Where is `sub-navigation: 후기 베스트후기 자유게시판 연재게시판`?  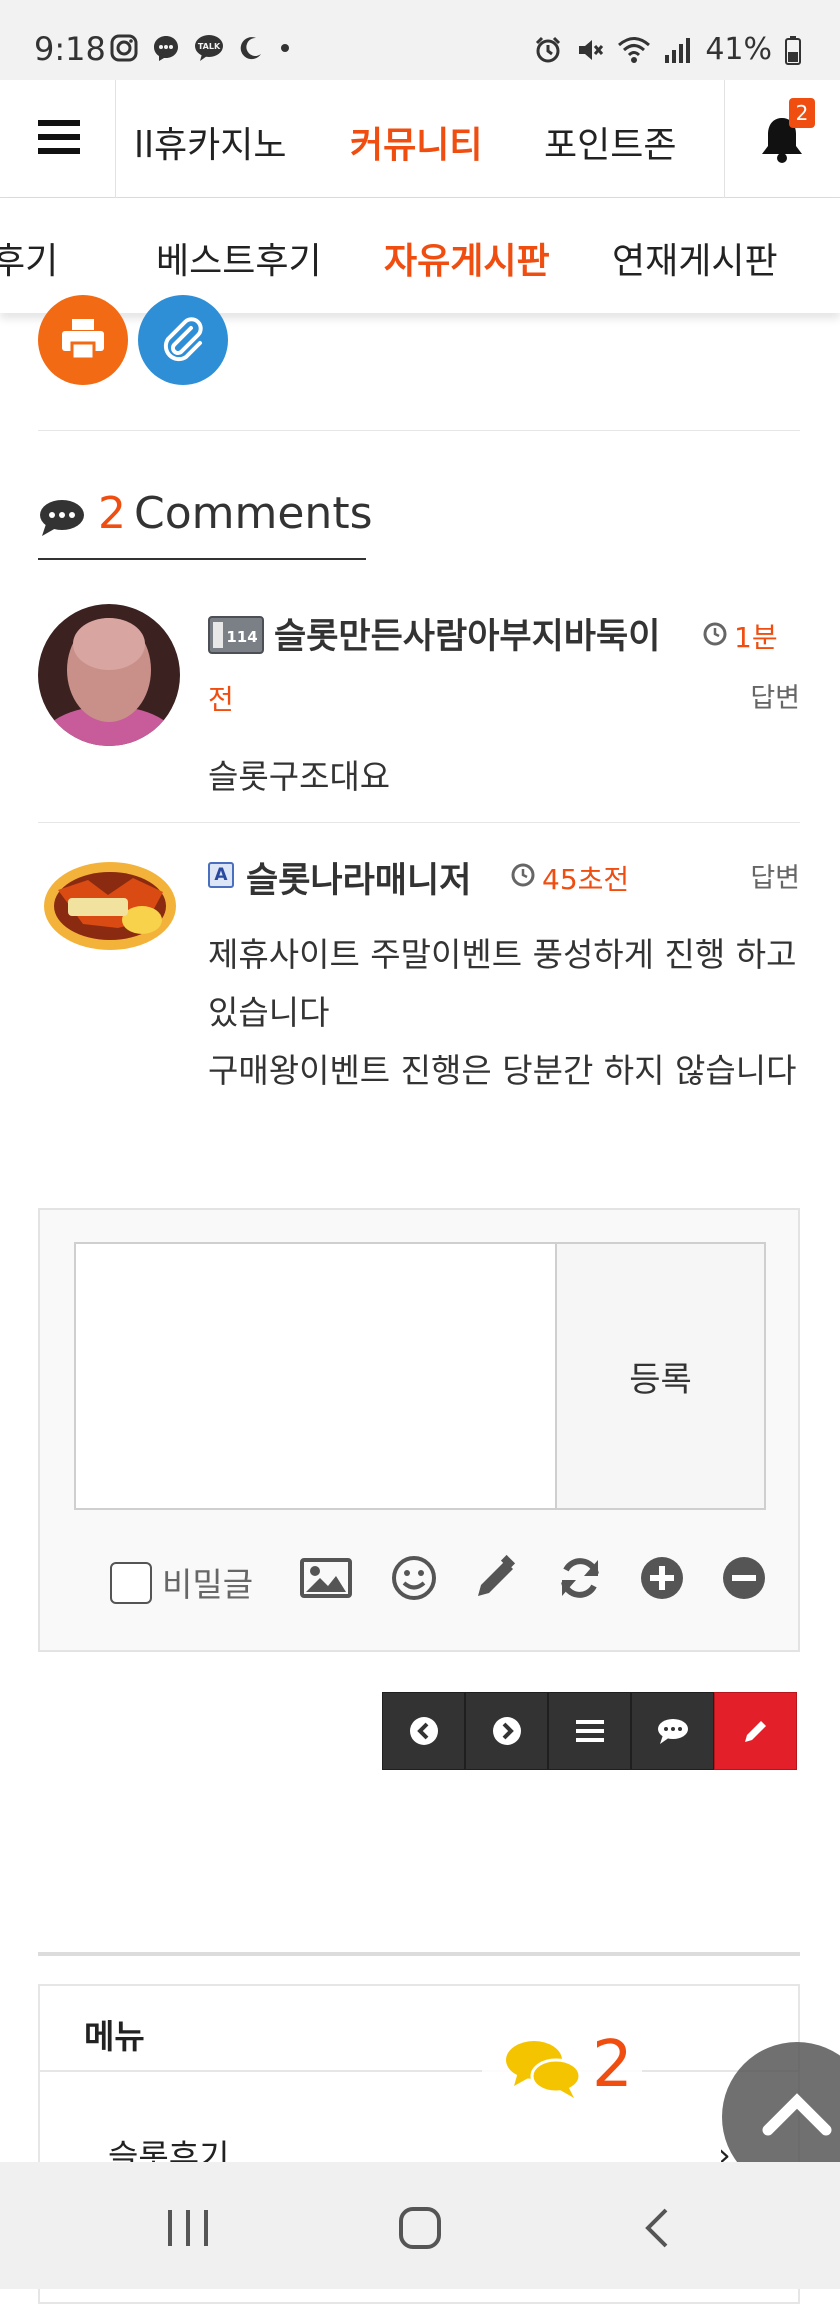
sub-navigation: 후기 베스트후기 자유게시판 연재게시판 is located at coordinates (420, 255).